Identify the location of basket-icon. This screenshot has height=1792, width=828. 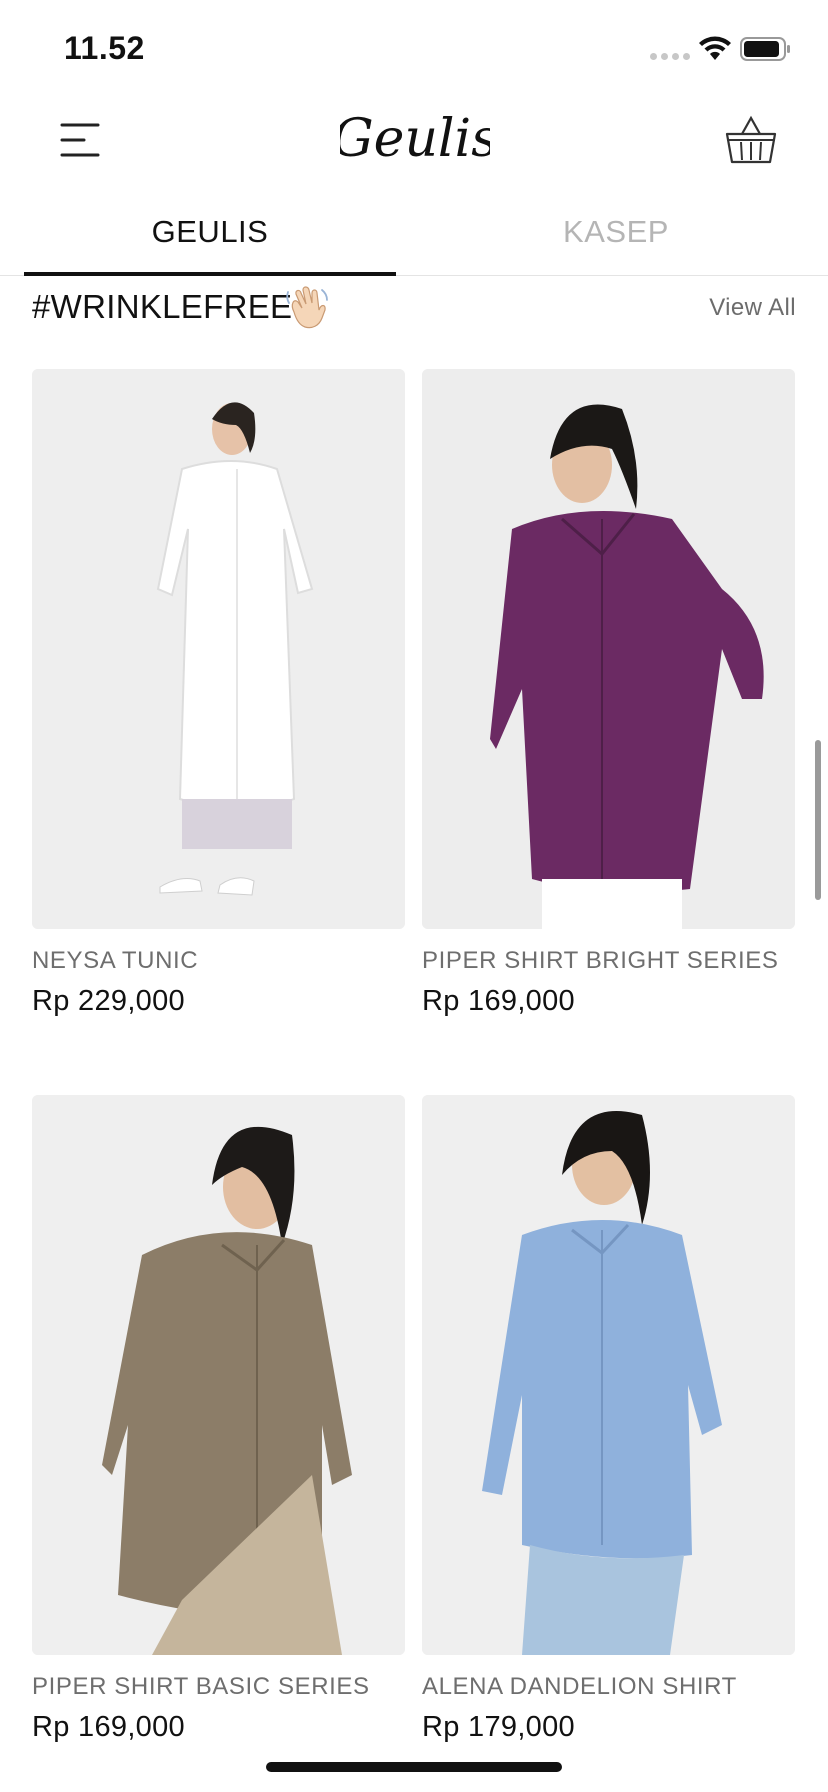
(751, 140).